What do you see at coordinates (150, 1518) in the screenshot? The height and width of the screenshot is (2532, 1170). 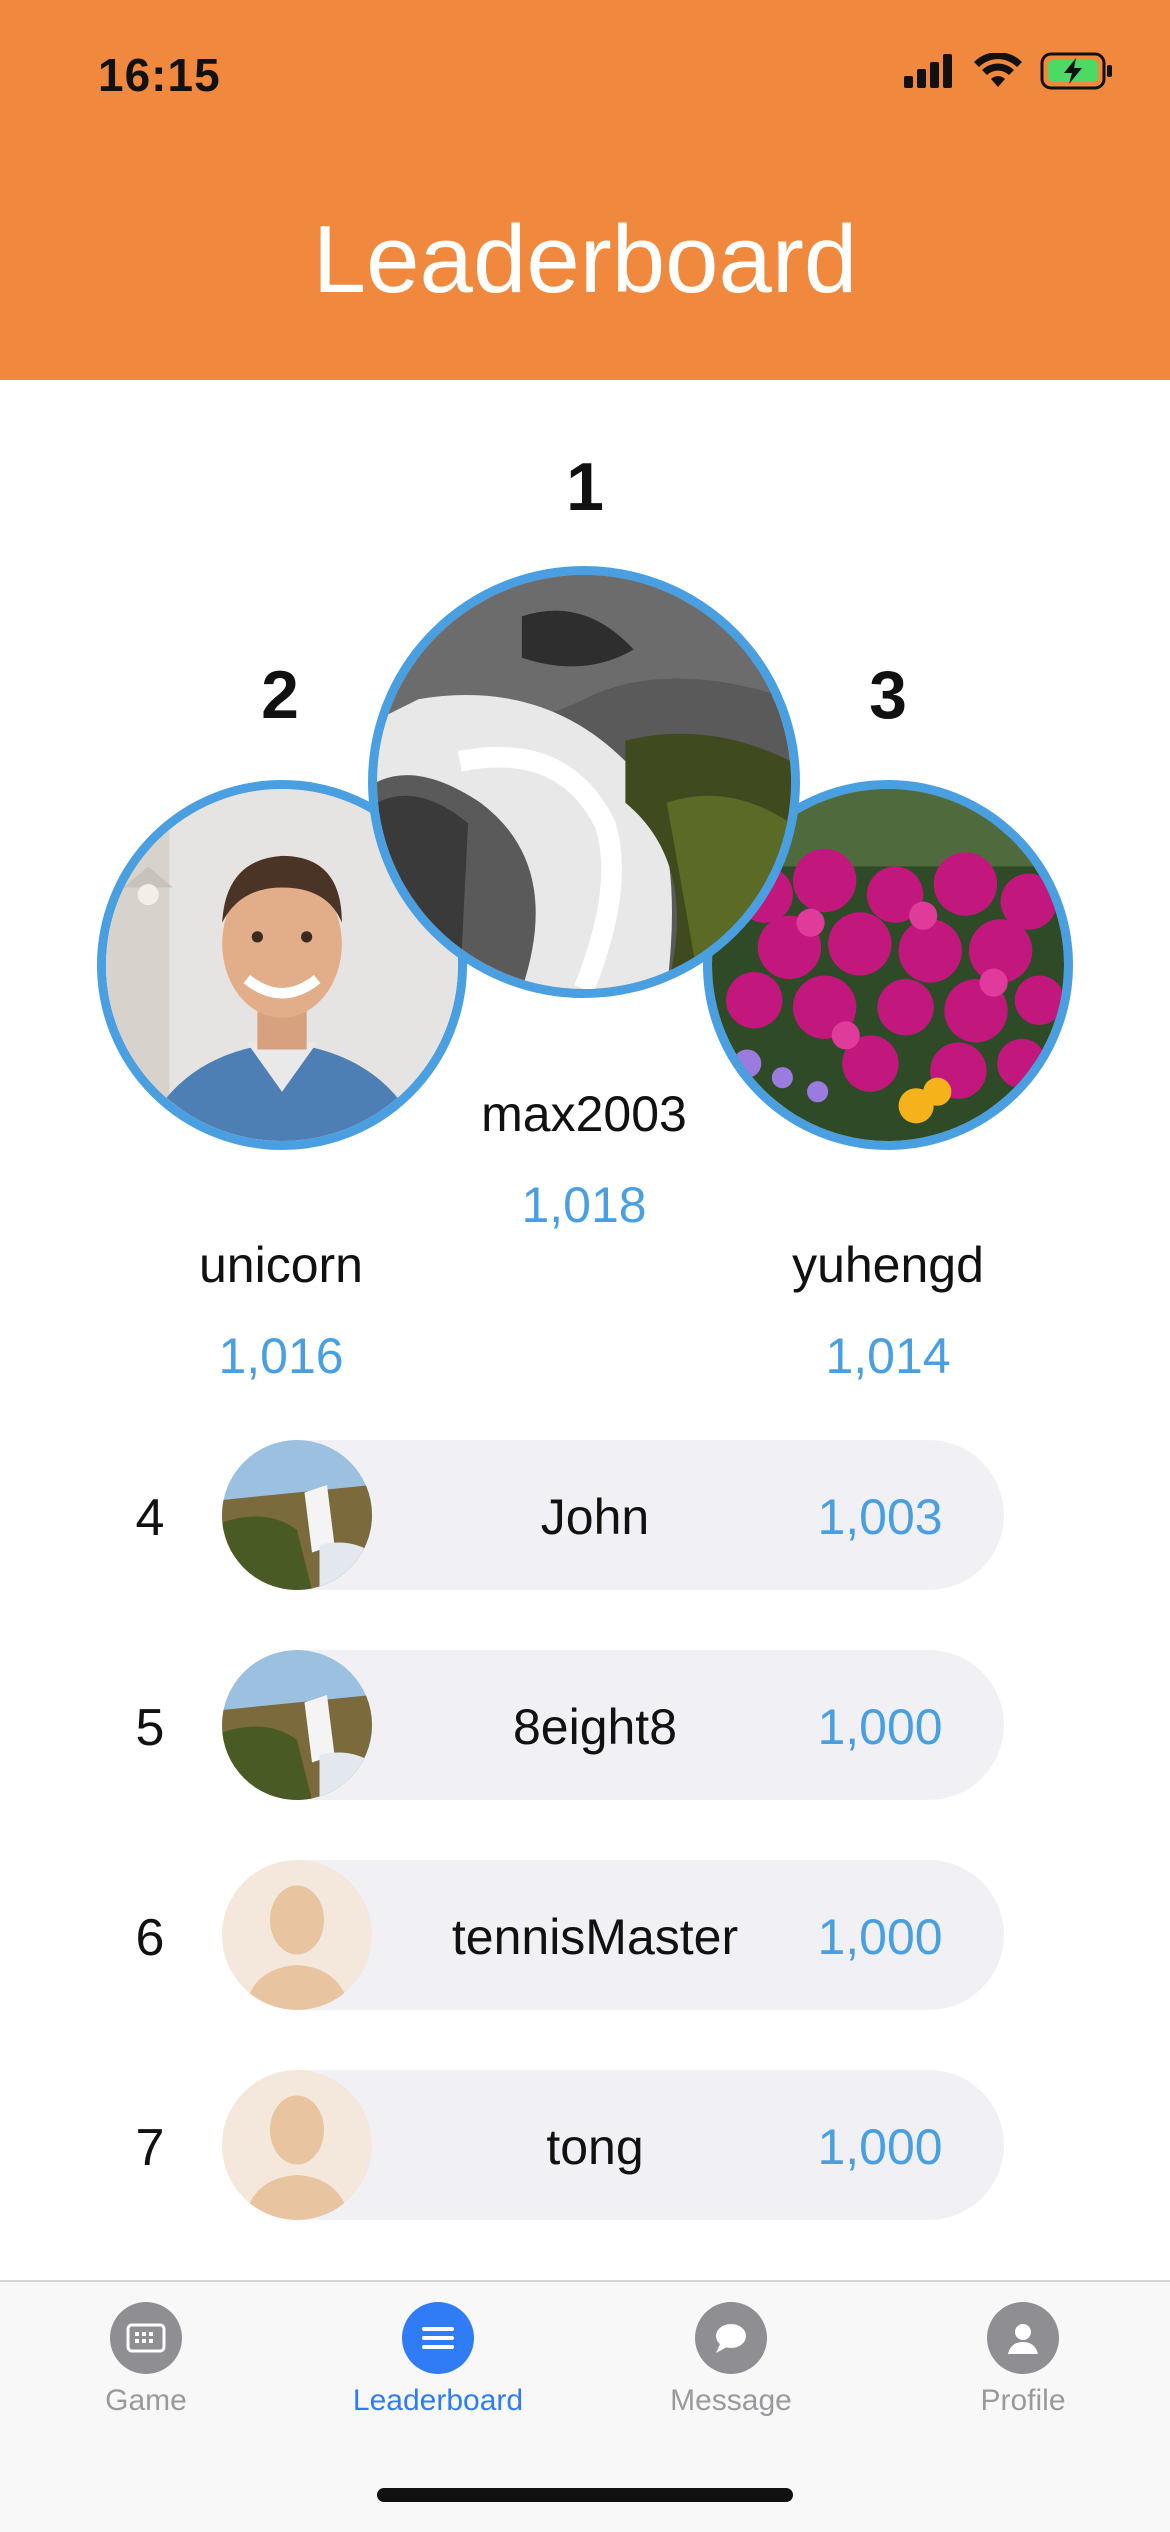 I see `row-4-rank: 4` at bounding box center [150, 1518].